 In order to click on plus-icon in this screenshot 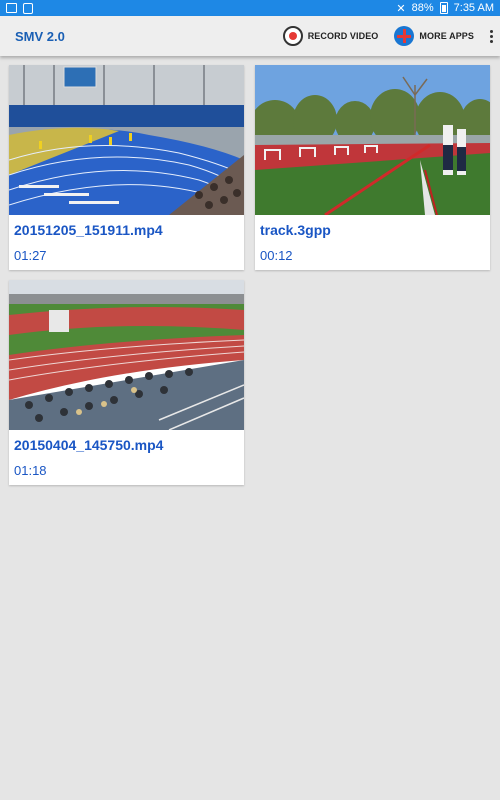, I will do `click(404, 36)`.